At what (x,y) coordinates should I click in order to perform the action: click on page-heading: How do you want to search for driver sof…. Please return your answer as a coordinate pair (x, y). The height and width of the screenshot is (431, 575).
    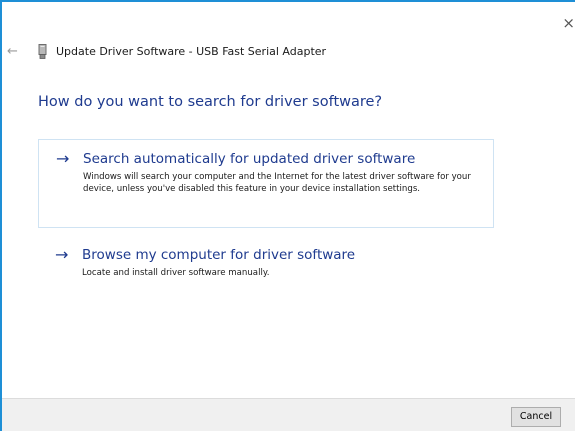
    Looking at the image, I should click on (210, 102).